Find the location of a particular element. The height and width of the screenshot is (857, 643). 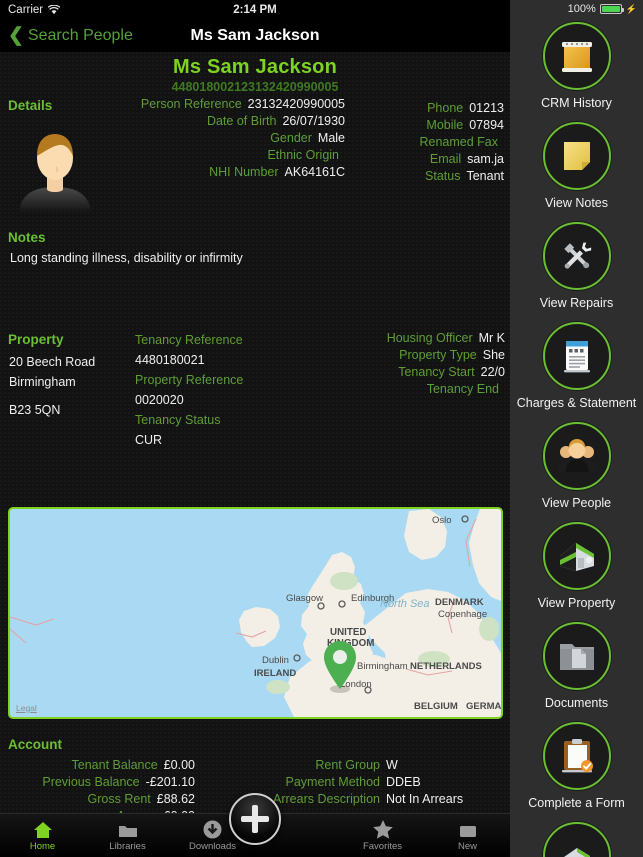

property-label: Housing Officer is located at coordinates (429, 338).